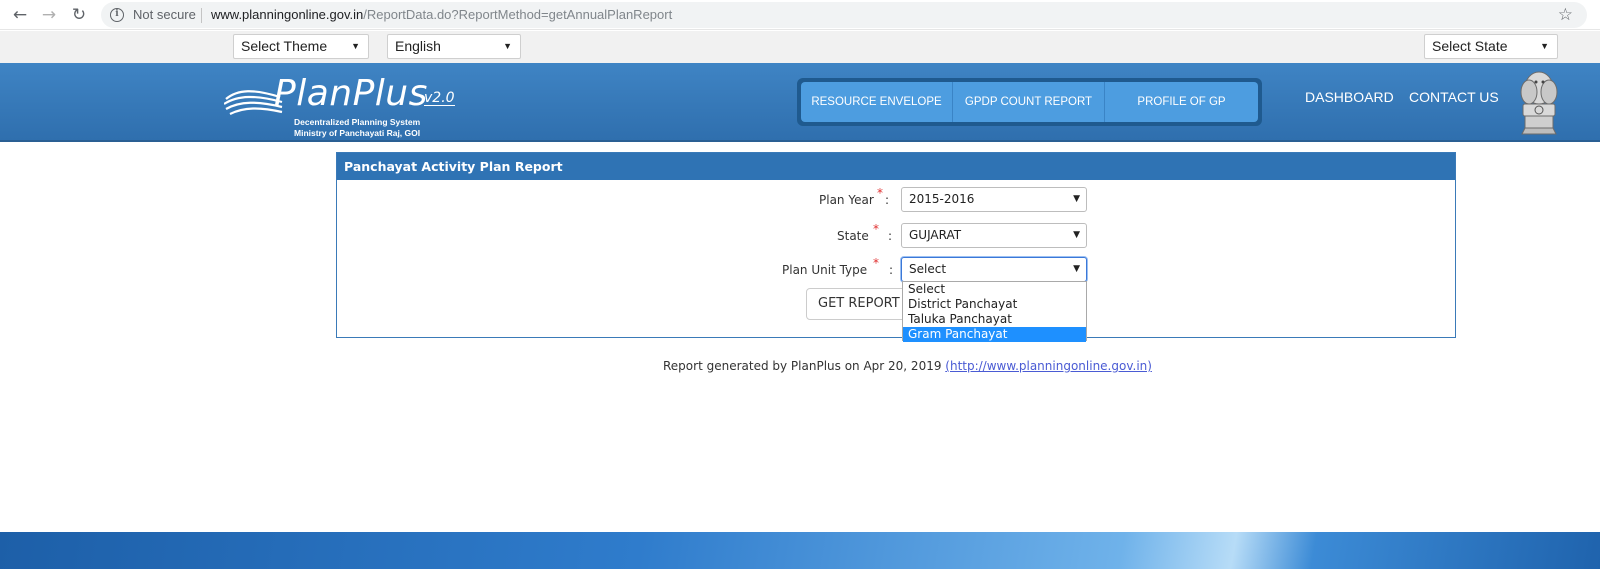 The height and width of the screenshot is (569, 1600). Describe the element at coordinates (287, 14) in the screenshot. I see `url-host: www.planningonline.gov.in` at that location.